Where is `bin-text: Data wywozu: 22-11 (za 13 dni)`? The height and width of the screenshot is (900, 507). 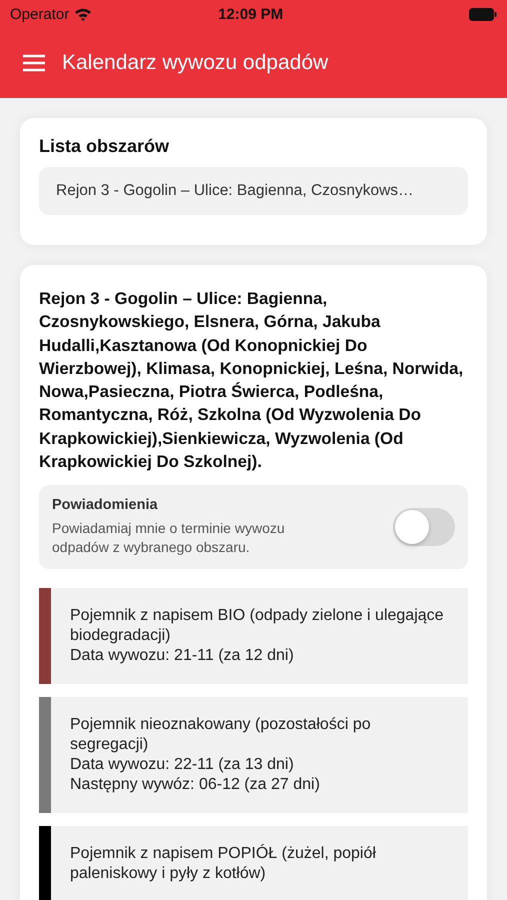 bin-text: Data wywozu: 22-11 (za 13 dni) is located at coordinates (182, 765).